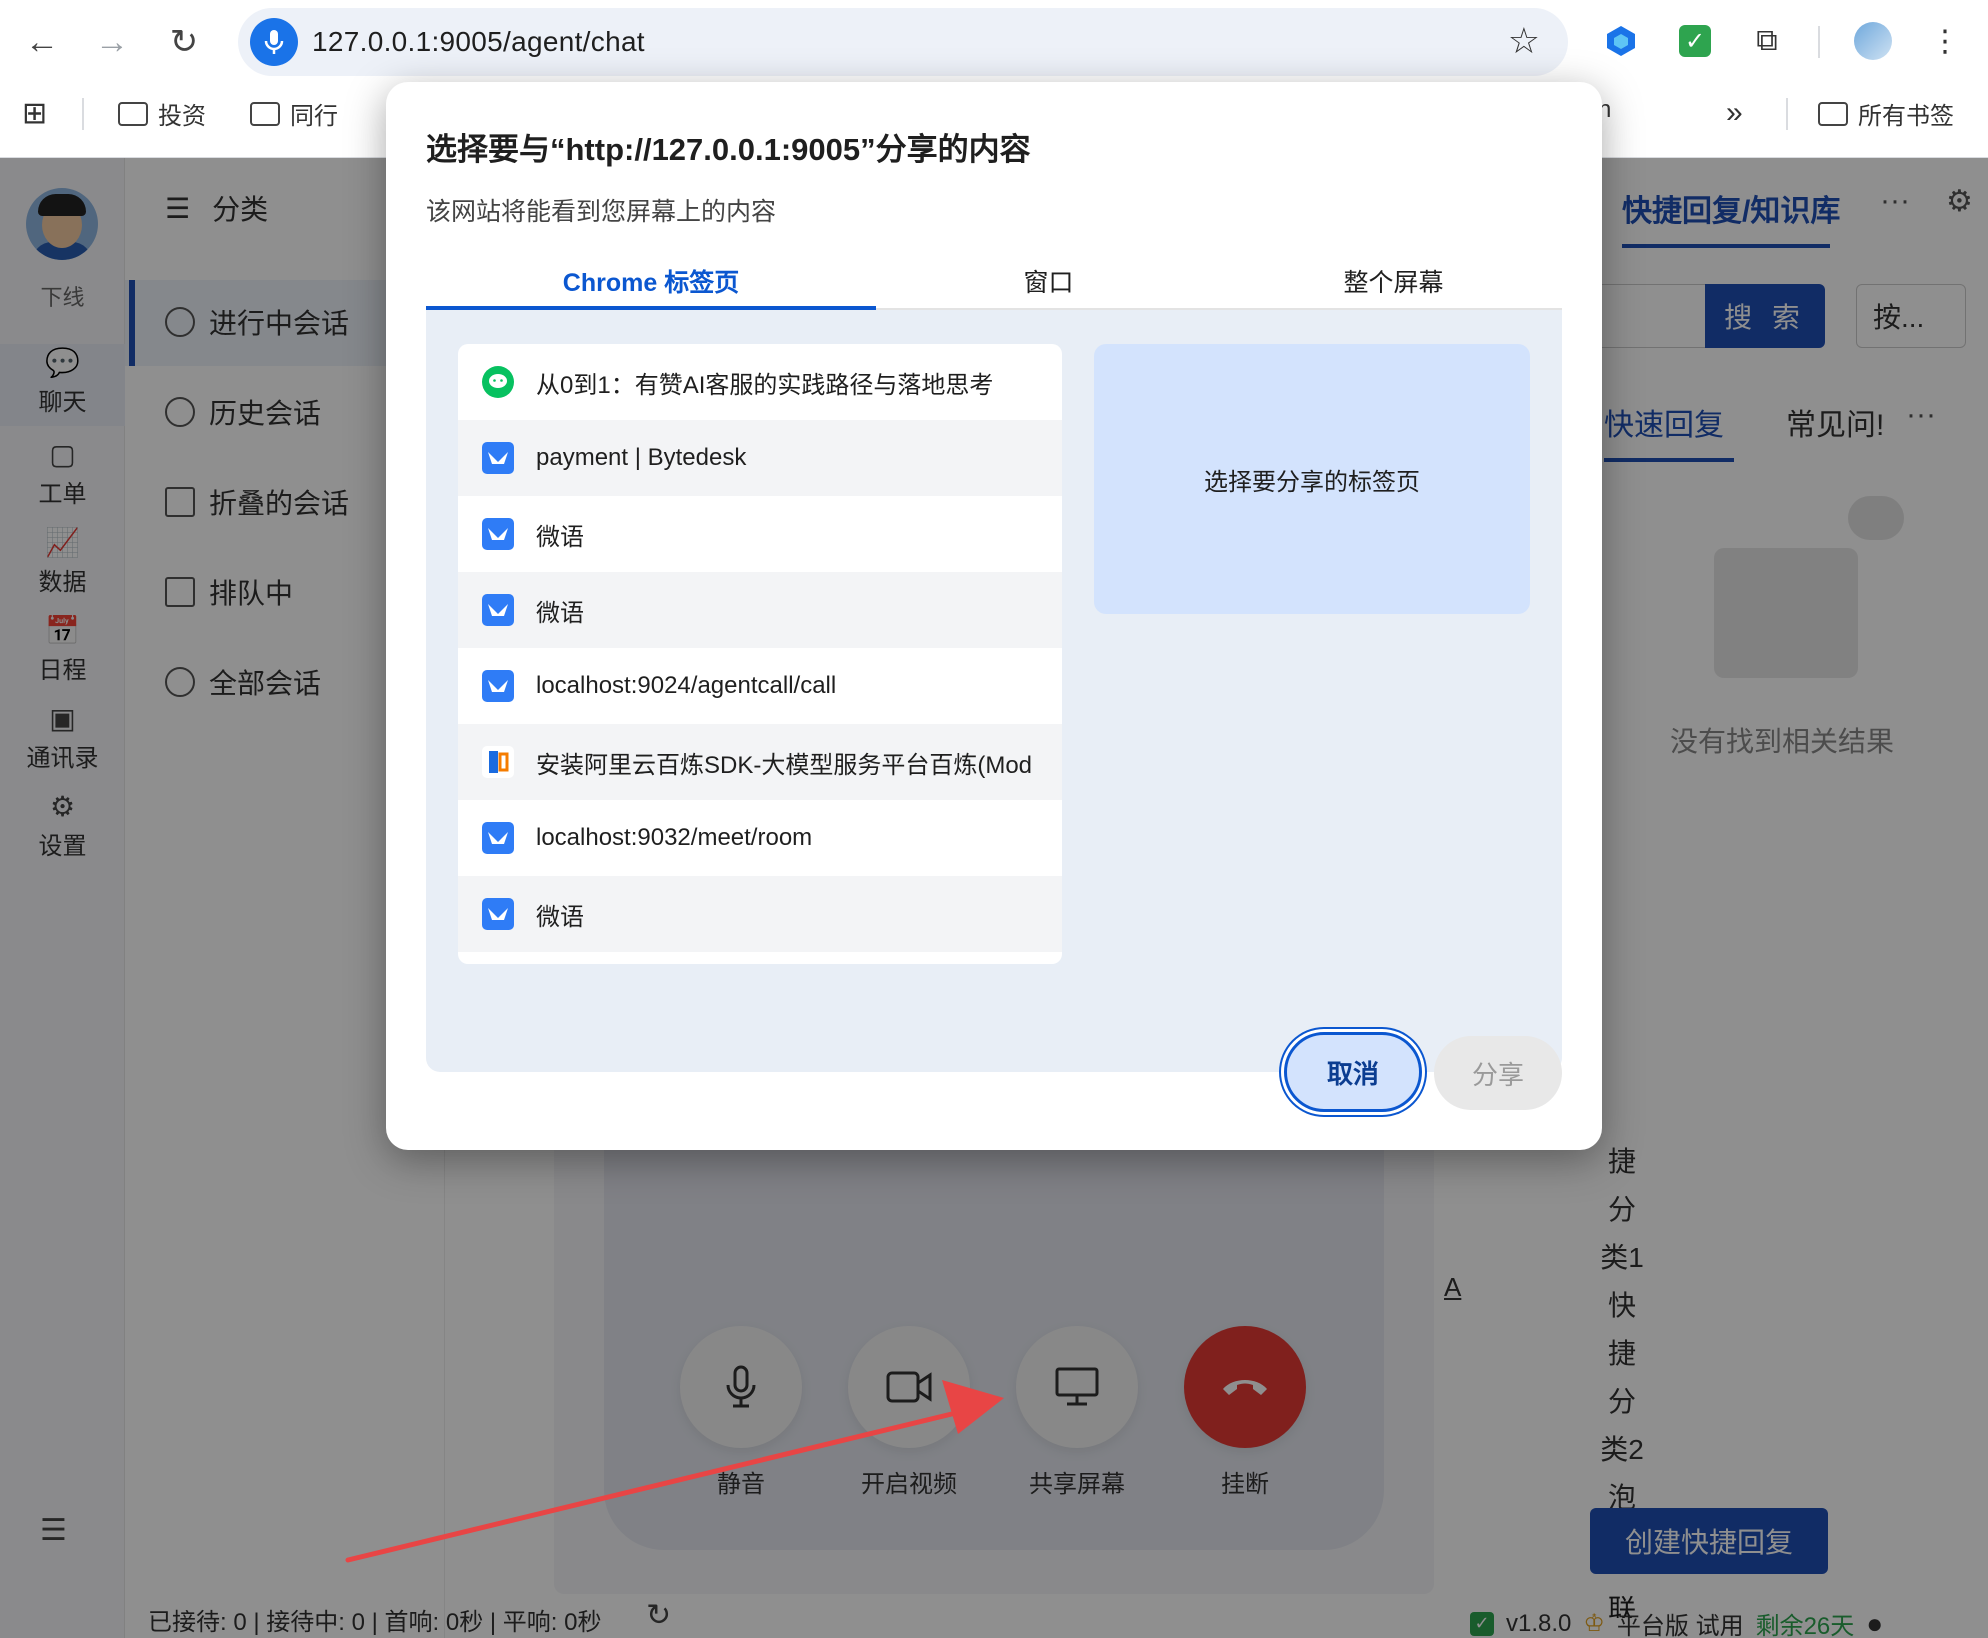 The image size is (1988, 1638). I want to click on all-bookmarks-label: 所有书签, so click(1906, 116).